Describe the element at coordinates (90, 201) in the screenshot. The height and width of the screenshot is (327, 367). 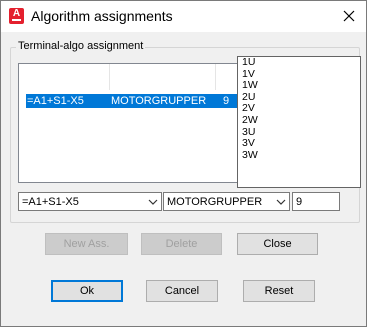
I see `terminal-combobox: =A1+S1-X5` at that location.